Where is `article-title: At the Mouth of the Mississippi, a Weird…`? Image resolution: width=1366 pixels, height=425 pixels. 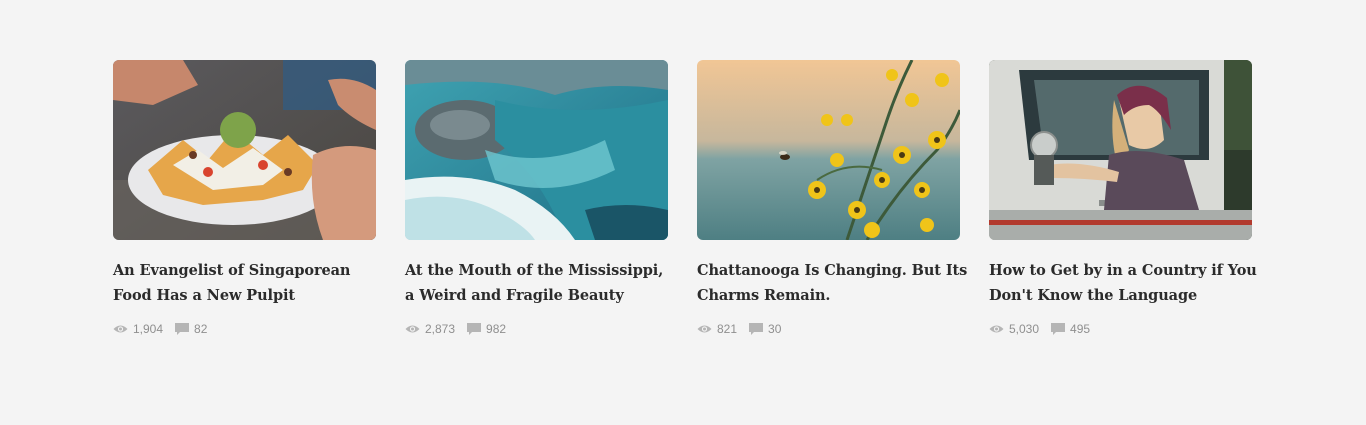
article-title: At the Mouth of the Mississippi, a Weird… is located at coordinates (536, 283).